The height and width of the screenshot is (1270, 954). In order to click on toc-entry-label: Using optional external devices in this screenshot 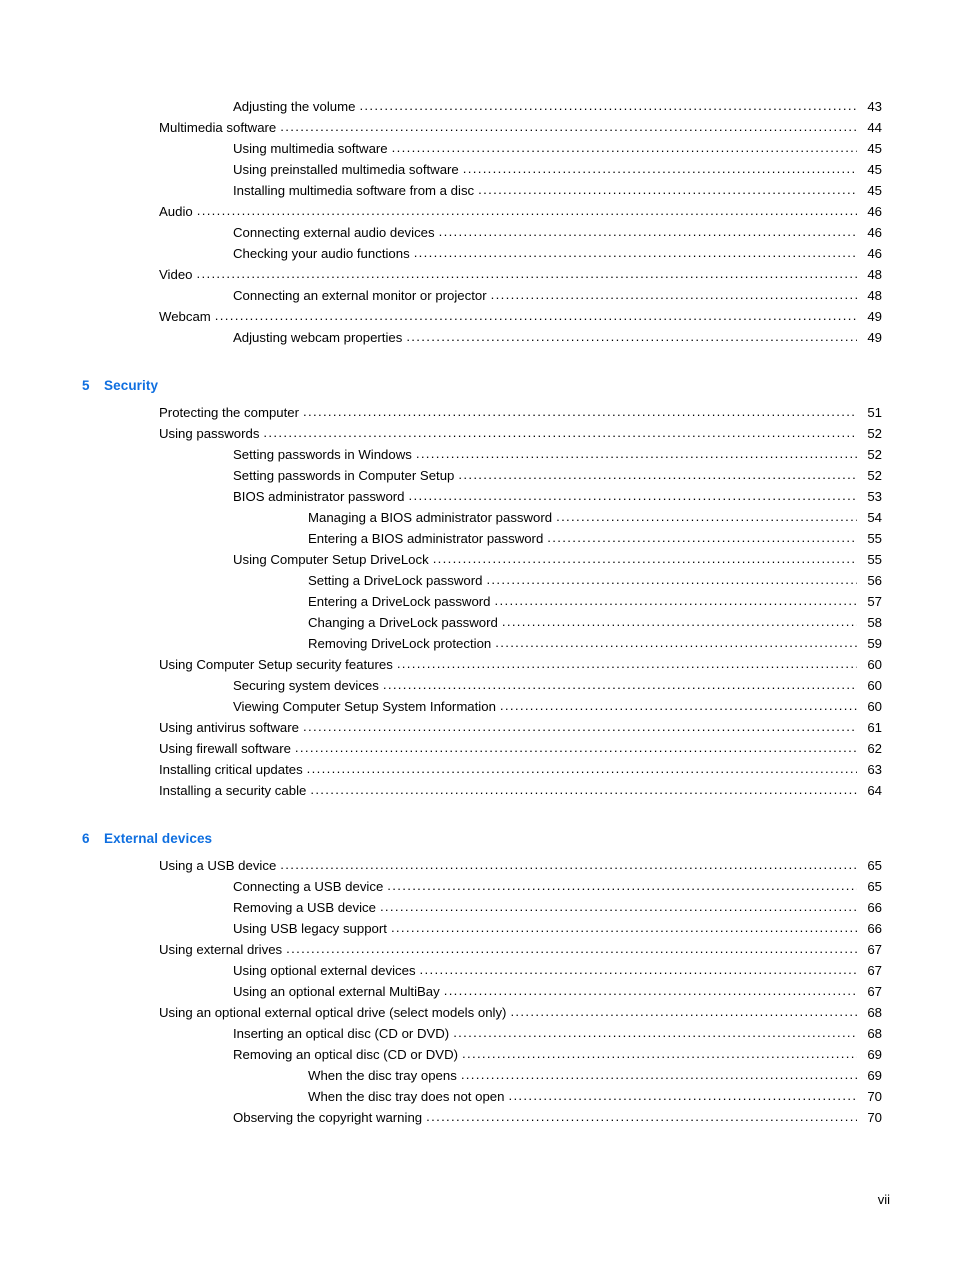, I will do `click(324, 970)`.